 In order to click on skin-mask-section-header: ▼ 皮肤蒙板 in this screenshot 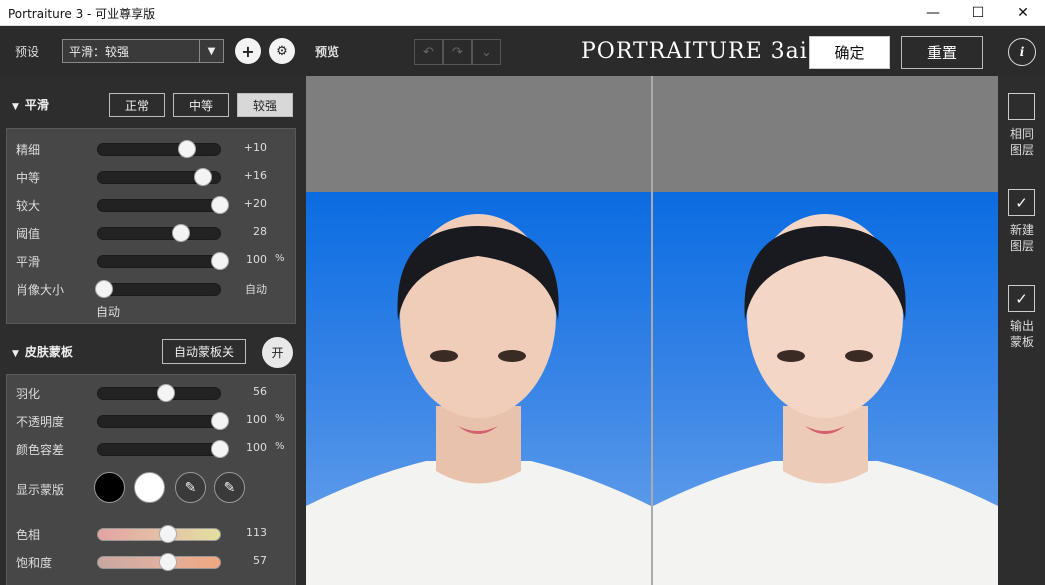, I will do `click(42, 351)`.